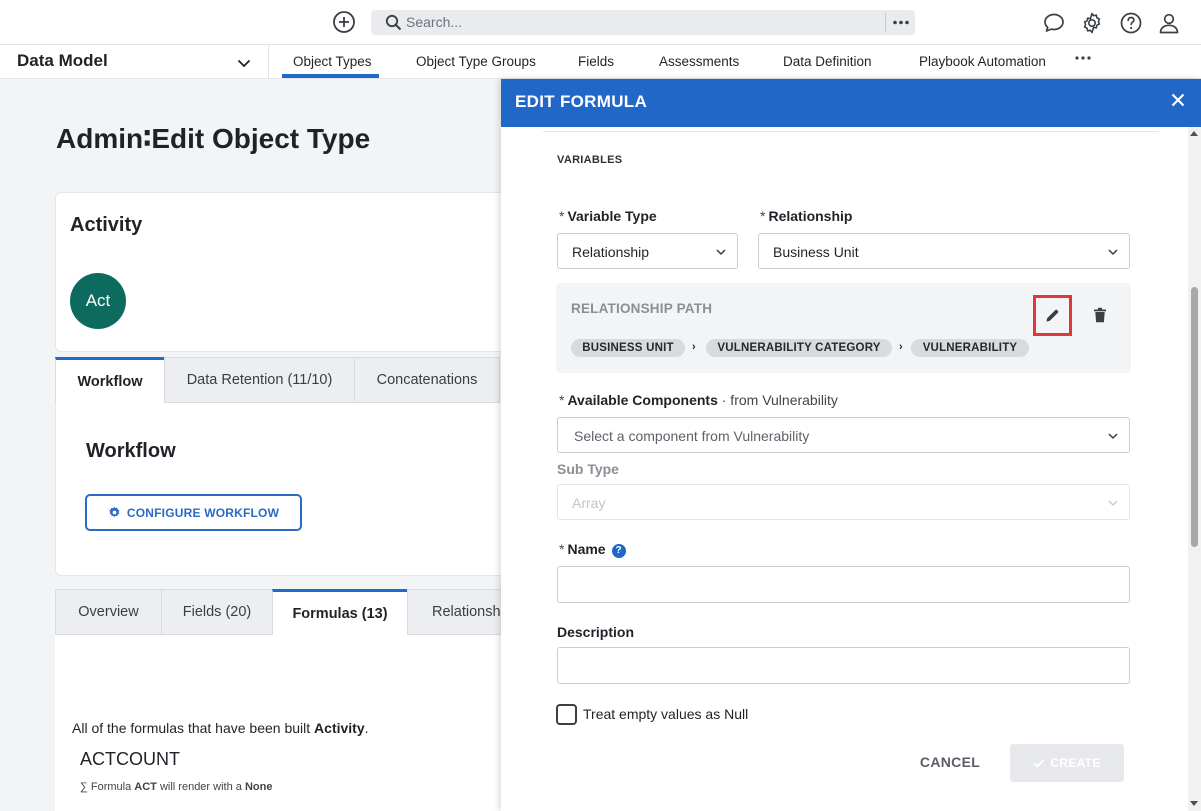 This screenshot has height=811, width=1201. What do you see at coordinates (203, 512) in the screenshot?
I see `configure-workflow-label: CONFIGURE WORKFLOW` at bounding box center [203, 512].